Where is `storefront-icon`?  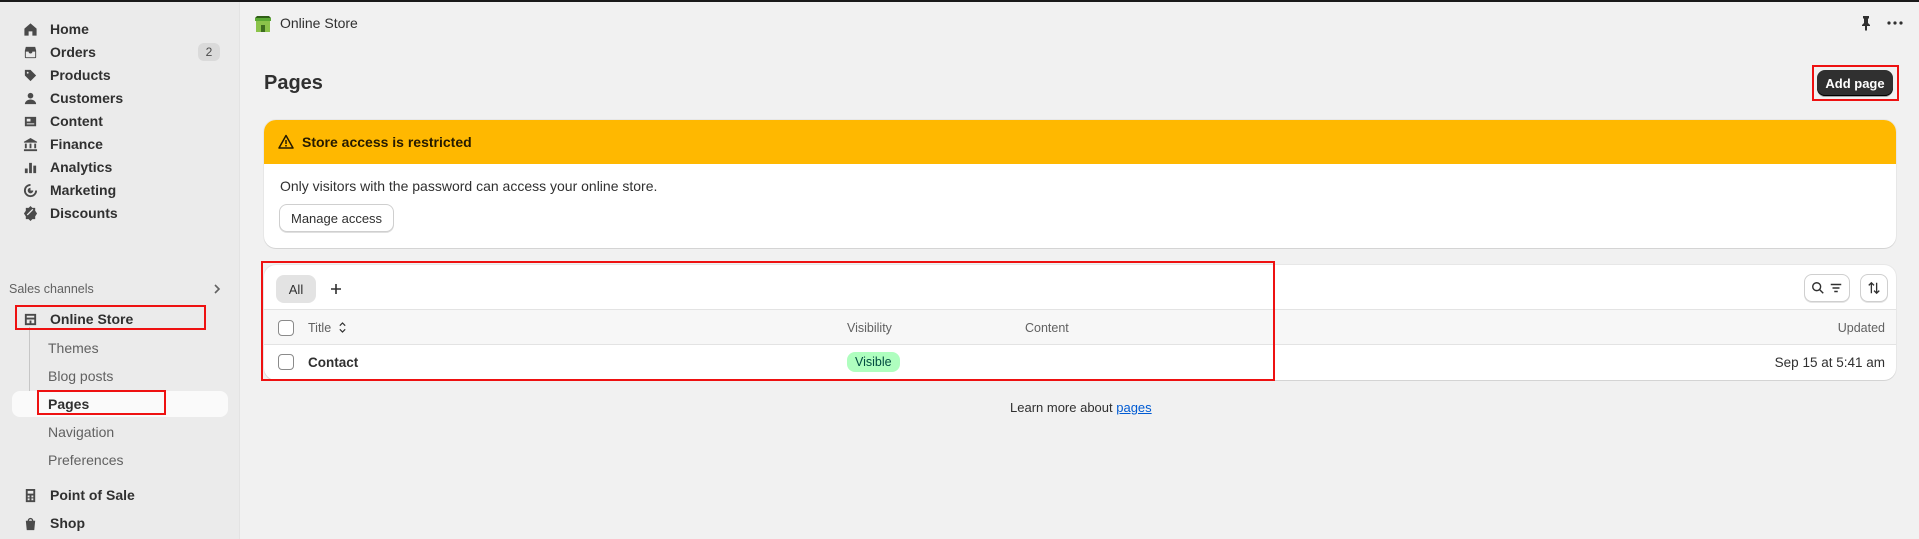 storefront-icon is located at coordinates (30, 319).